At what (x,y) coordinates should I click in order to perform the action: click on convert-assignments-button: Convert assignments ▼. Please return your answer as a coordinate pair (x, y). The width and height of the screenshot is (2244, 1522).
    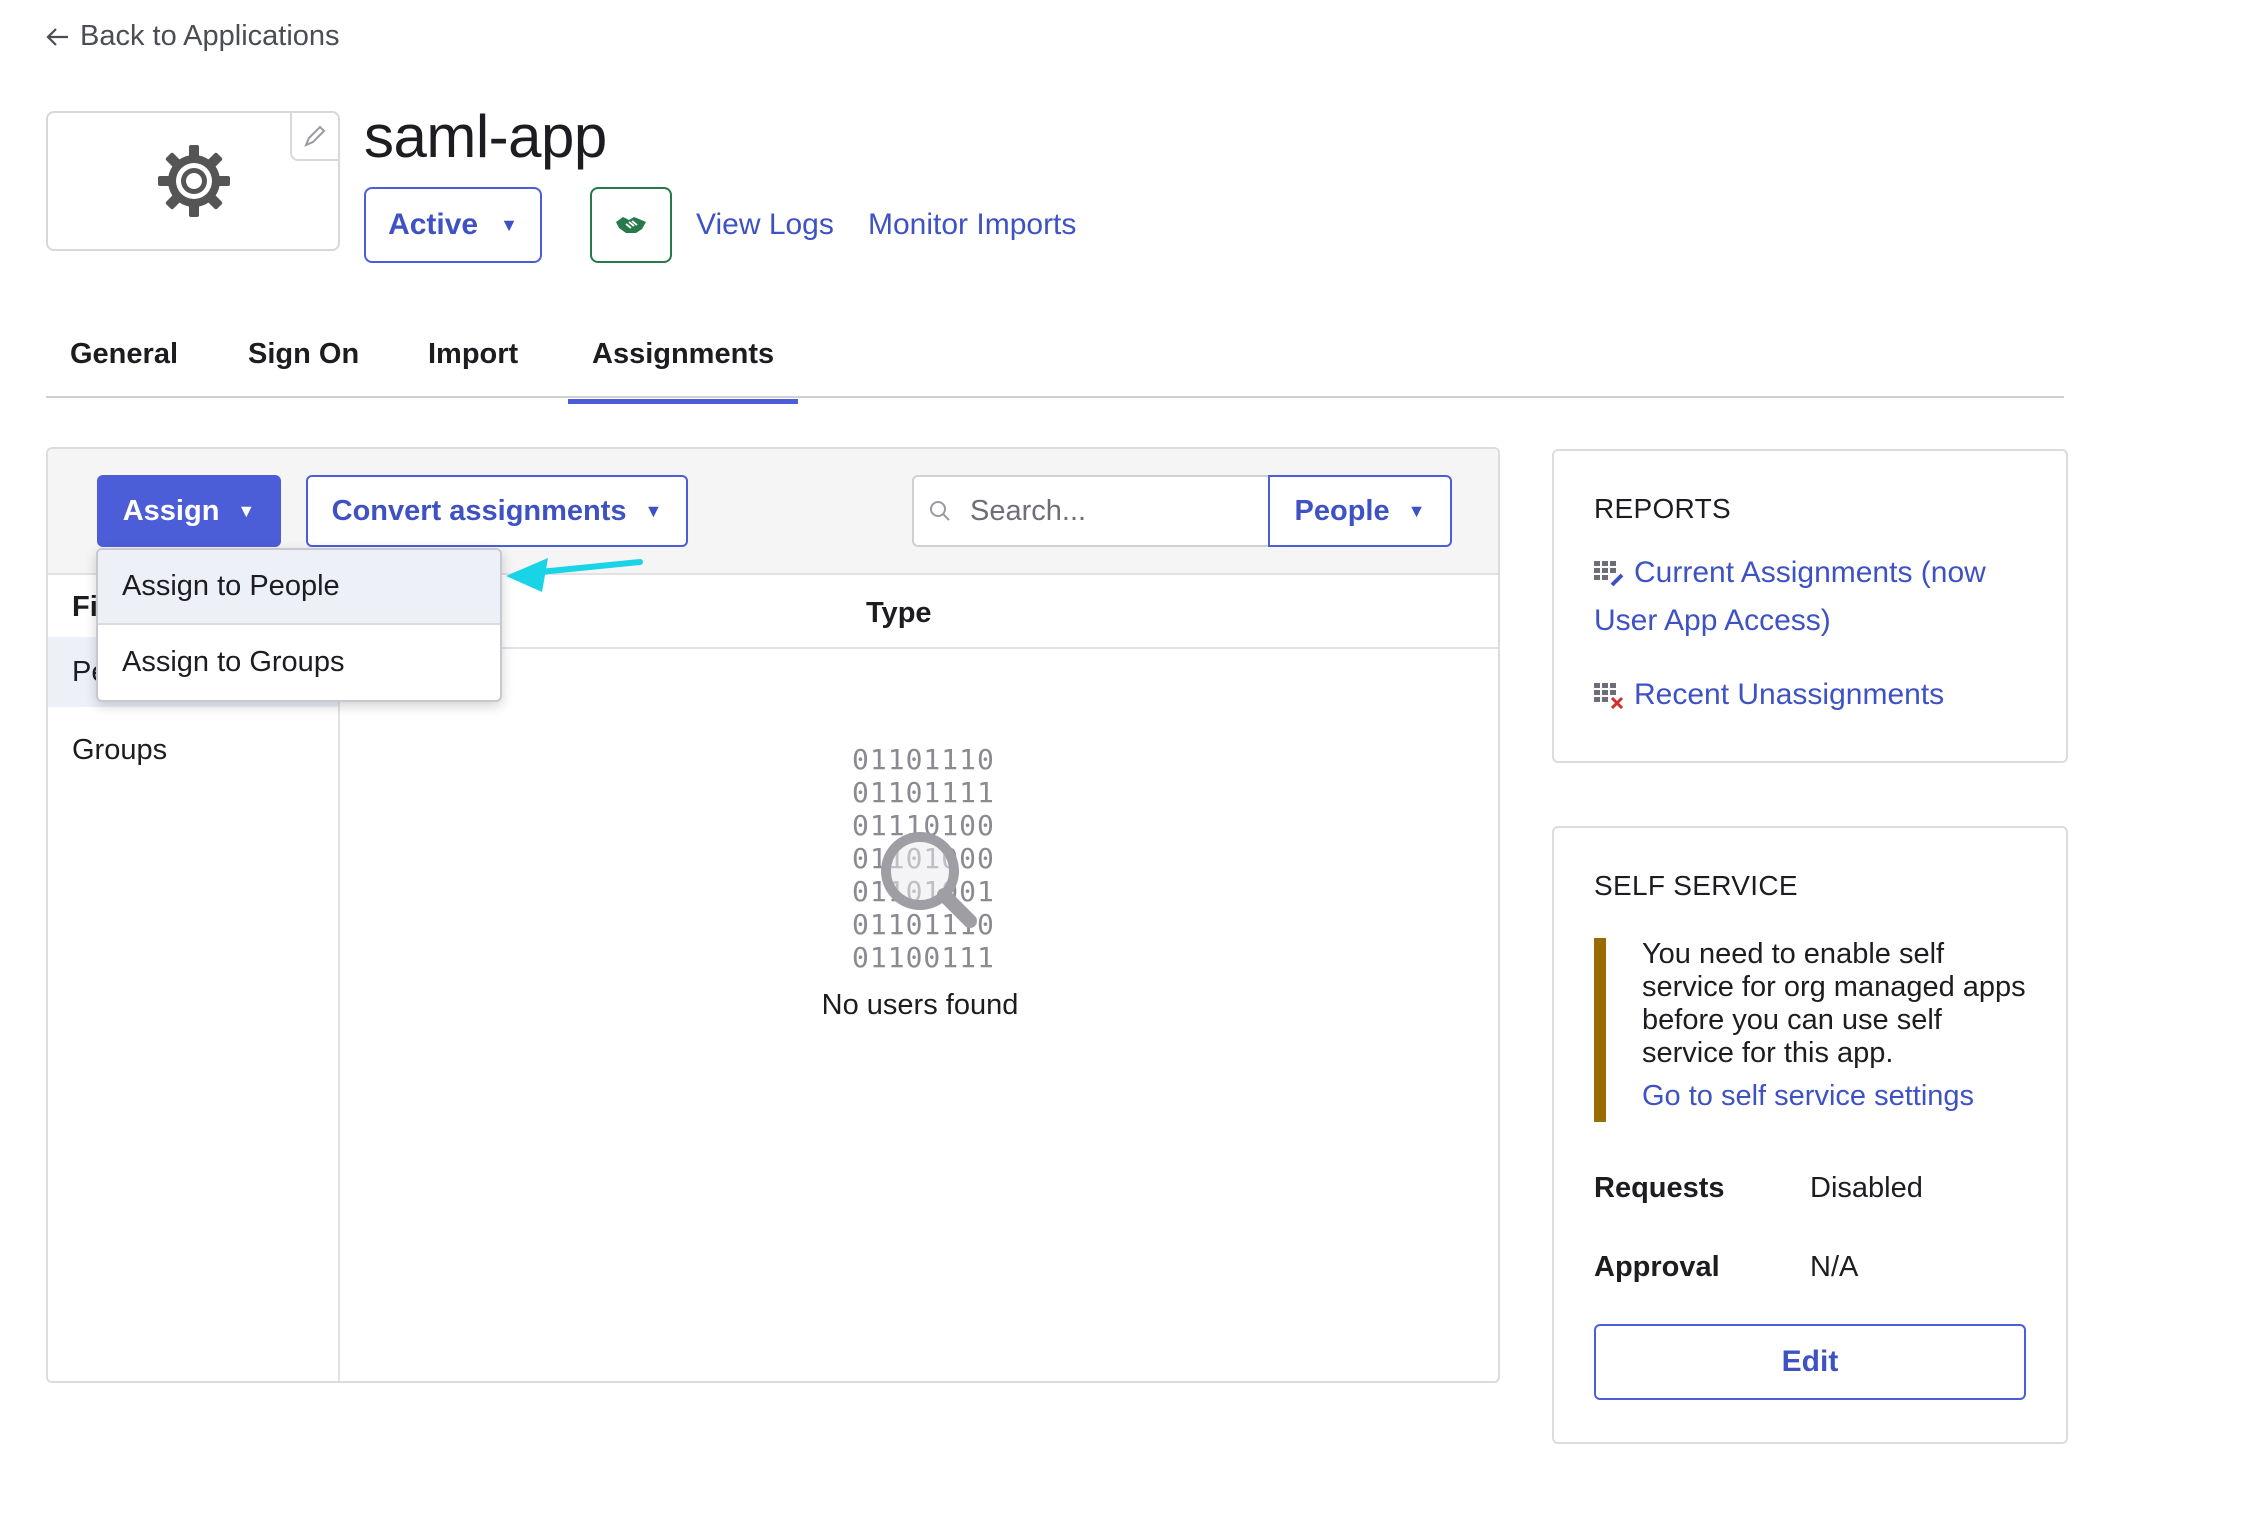
    Looking at the image, I should click on (497, 511).